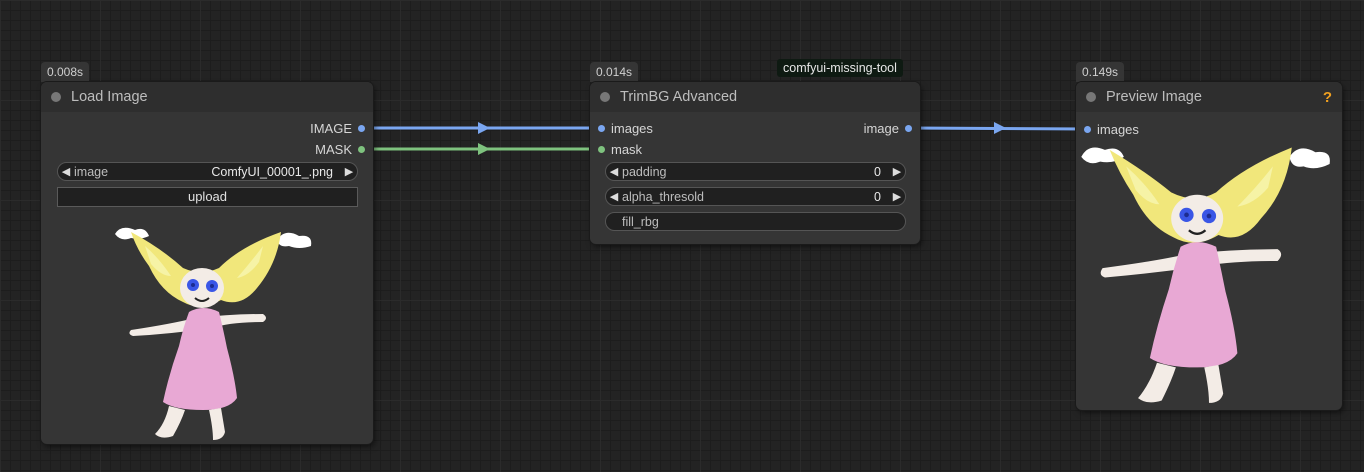 This screenshot has height=472, width=1364. What do you see at coordinates (1327, 97) in the screenshot?
I see `help-icon: ?` at bounding box center [1327, 97].